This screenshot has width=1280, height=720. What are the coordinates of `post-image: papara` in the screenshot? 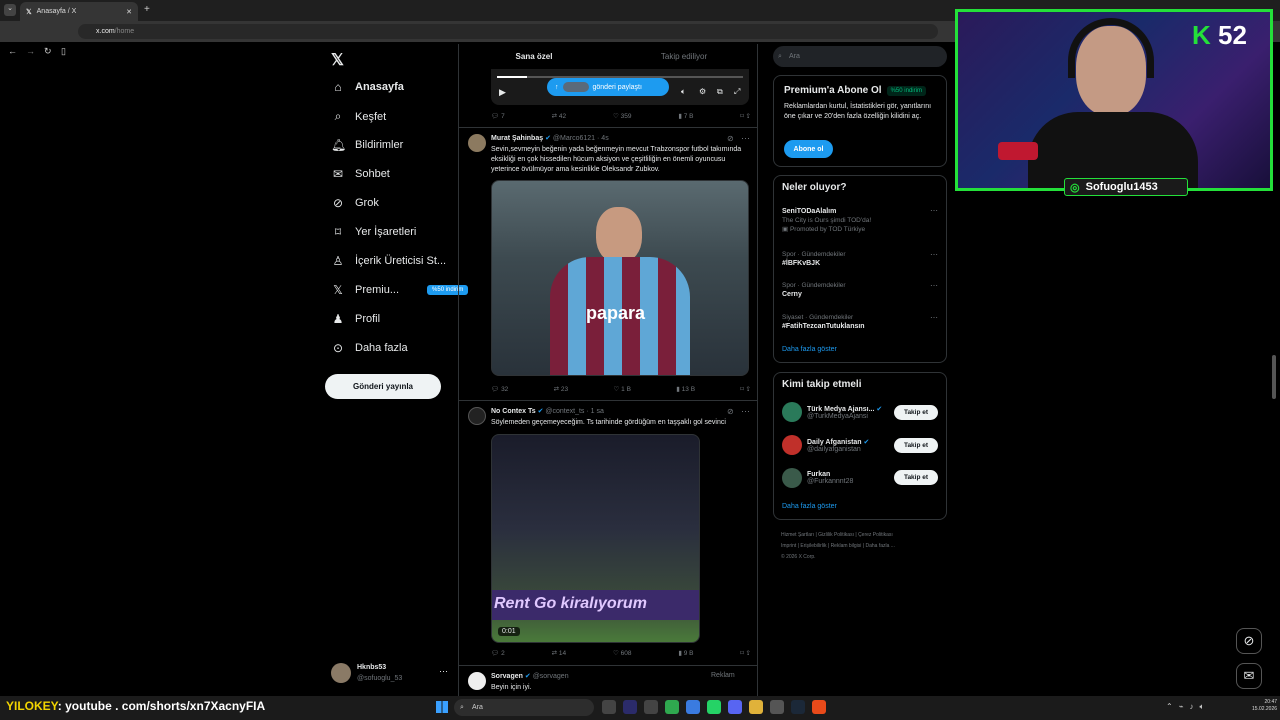 It's located at (620, 278).